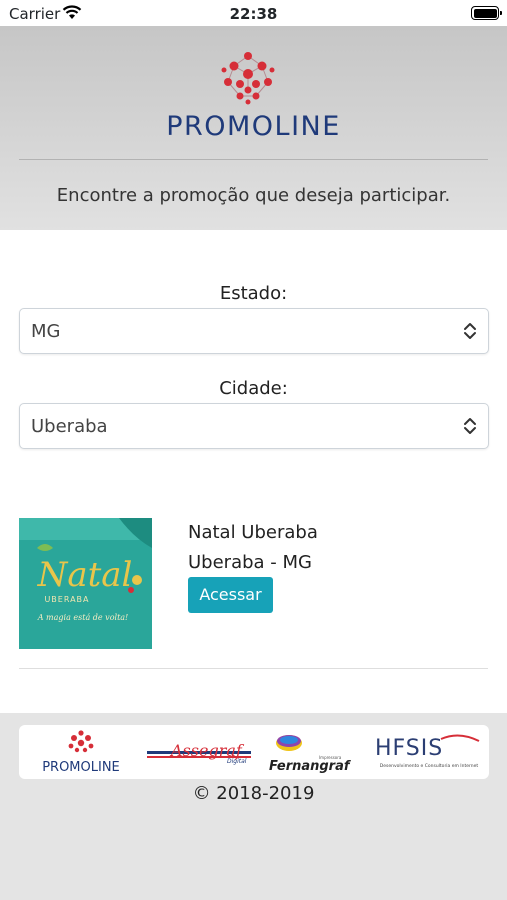 This screenshot has width=507, height=900. What do you see at coordinates (253, 668) in the screenshot?
I see `promotion-divider` at bounding box center [253, 668].